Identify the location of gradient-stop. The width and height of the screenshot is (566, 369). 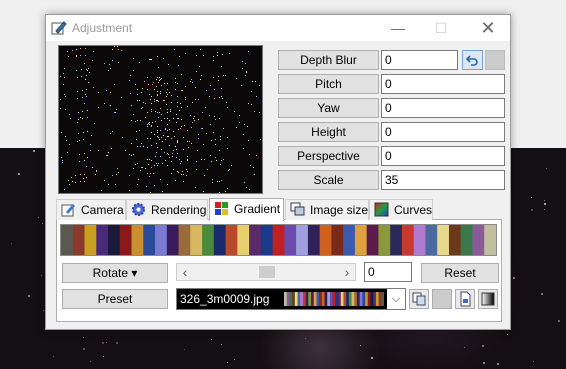
(220, 240).